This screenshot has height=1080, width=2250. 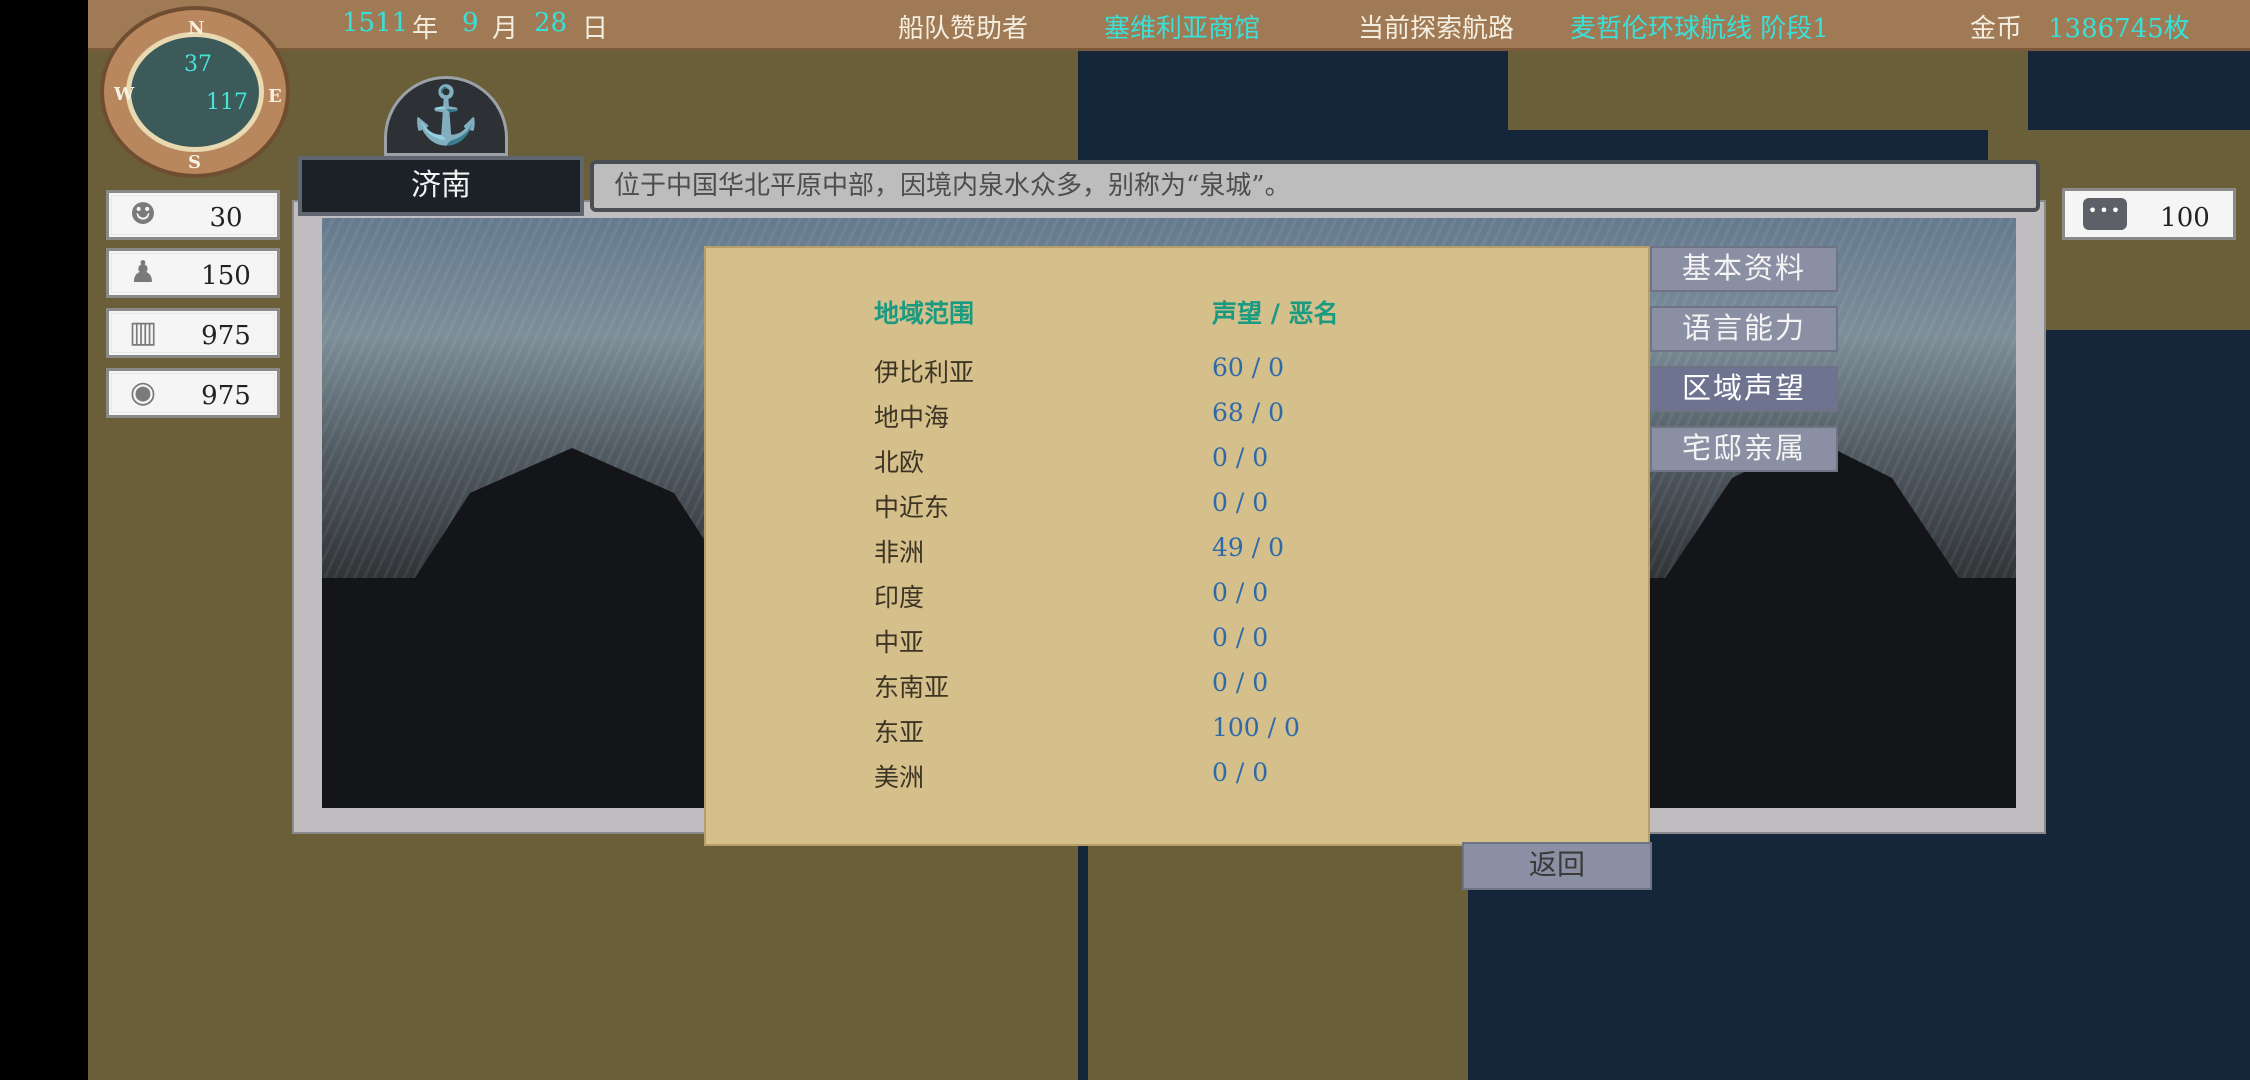 I want to click on stat-food-value: 975, so click(x=226, y=396).